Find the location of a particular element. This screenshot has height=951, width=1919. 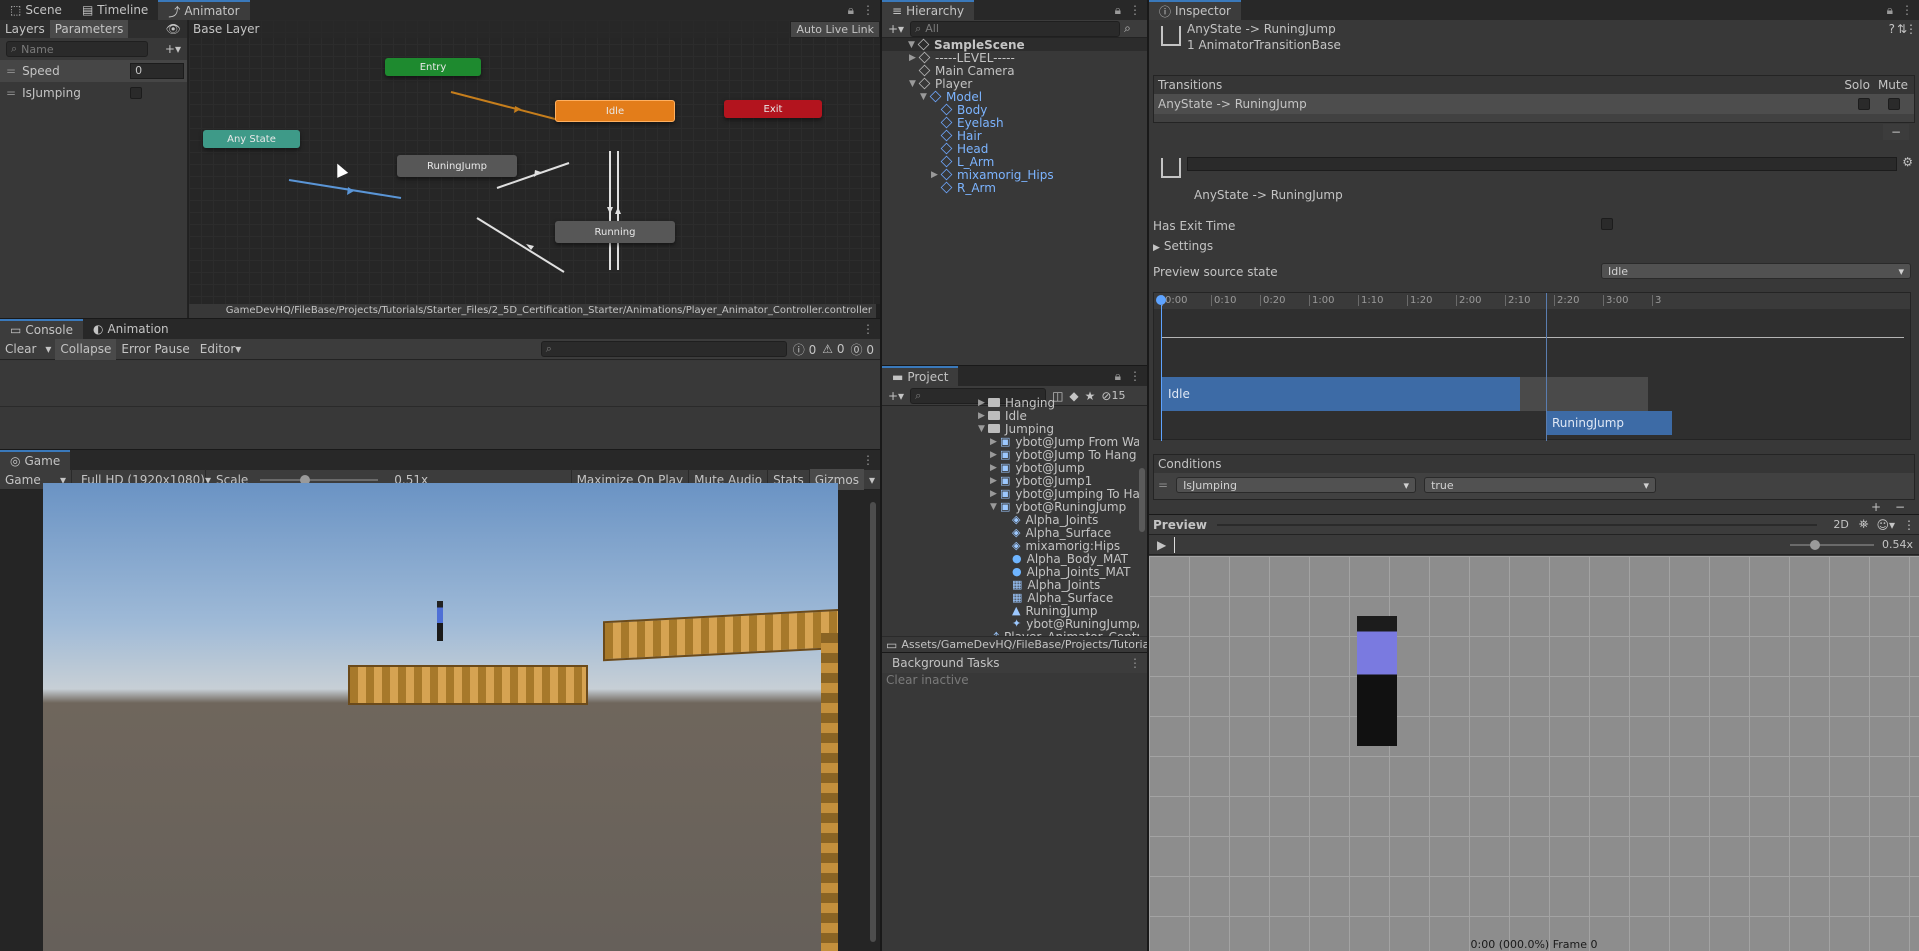

project-item: ▼ Jumping is located at coordinates (1016, 429).